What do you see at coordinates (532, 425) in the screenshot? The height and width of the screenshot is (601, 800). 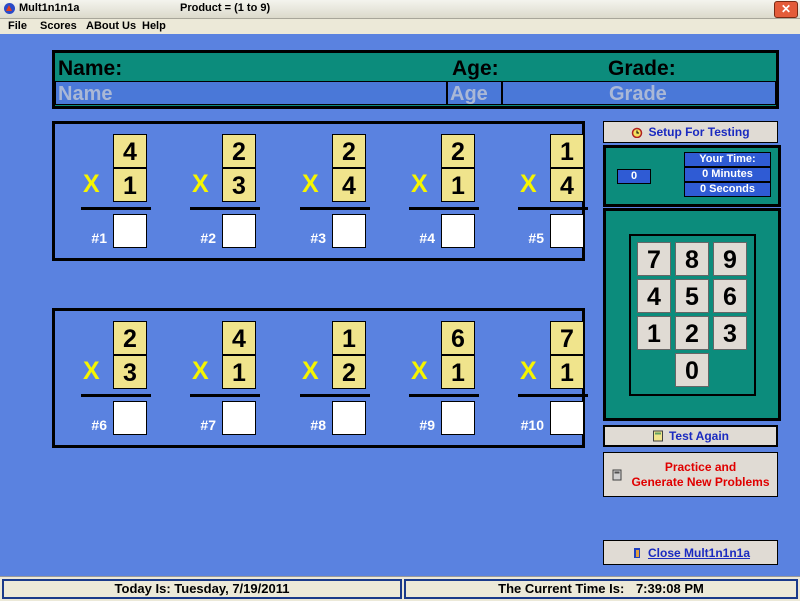 I see `problem-number: #10` at bounding box center [532, 425].